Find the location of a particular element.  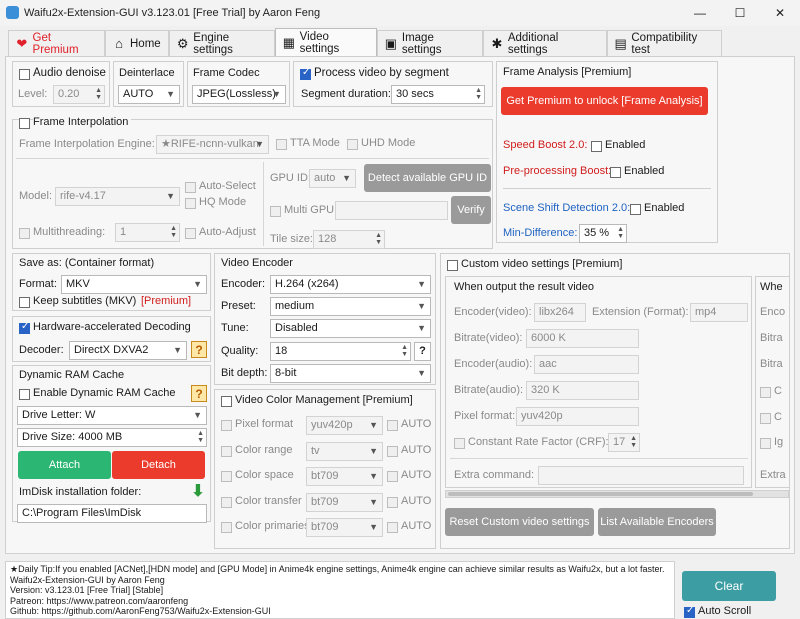

hw-decoding-checkbox is located at coordinates (24, 327).